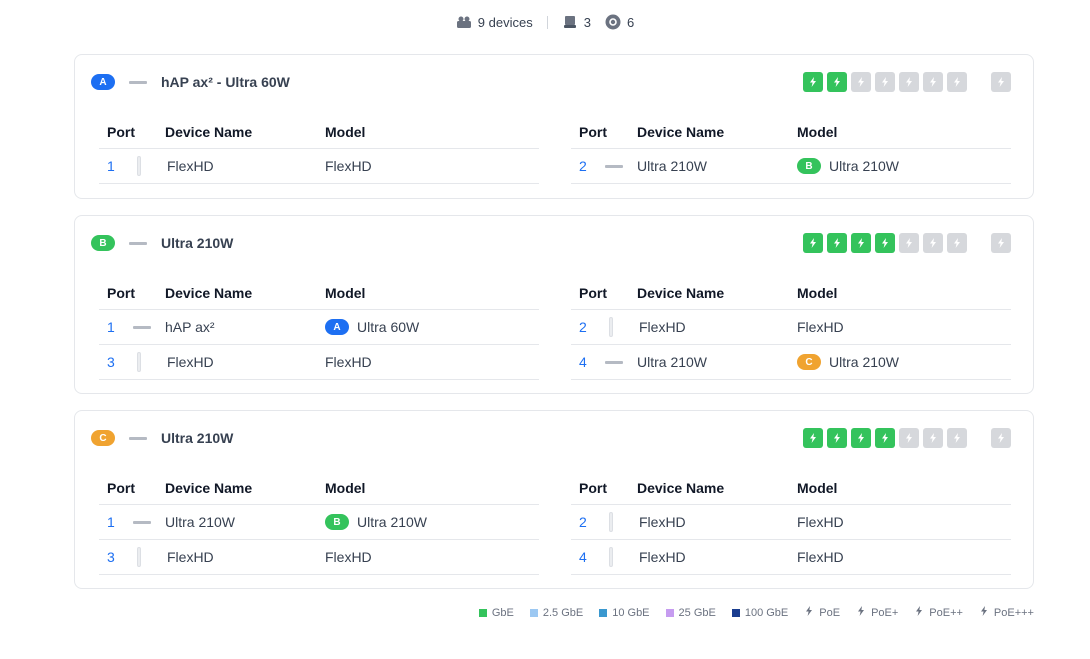 The height and width of the screenshot is (659, 1090). I want to click on table-row: 1 hAP ax² A Ultra 60W, so click(319, 327).